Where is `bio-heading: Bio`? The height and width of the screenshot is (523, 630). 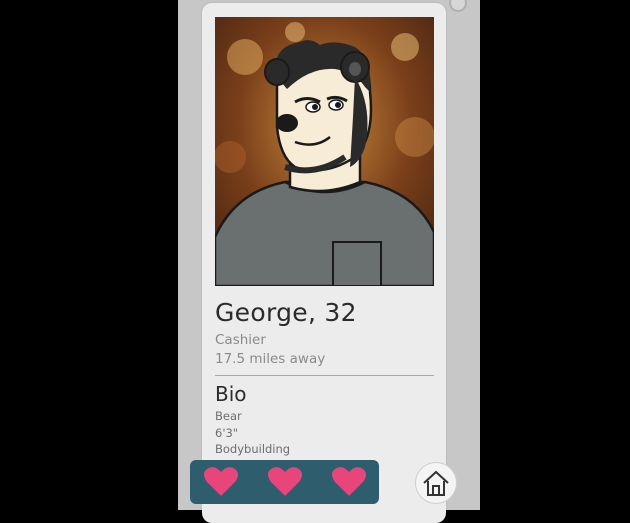
bio-heading: Bio is located at coordinates (231, 394).